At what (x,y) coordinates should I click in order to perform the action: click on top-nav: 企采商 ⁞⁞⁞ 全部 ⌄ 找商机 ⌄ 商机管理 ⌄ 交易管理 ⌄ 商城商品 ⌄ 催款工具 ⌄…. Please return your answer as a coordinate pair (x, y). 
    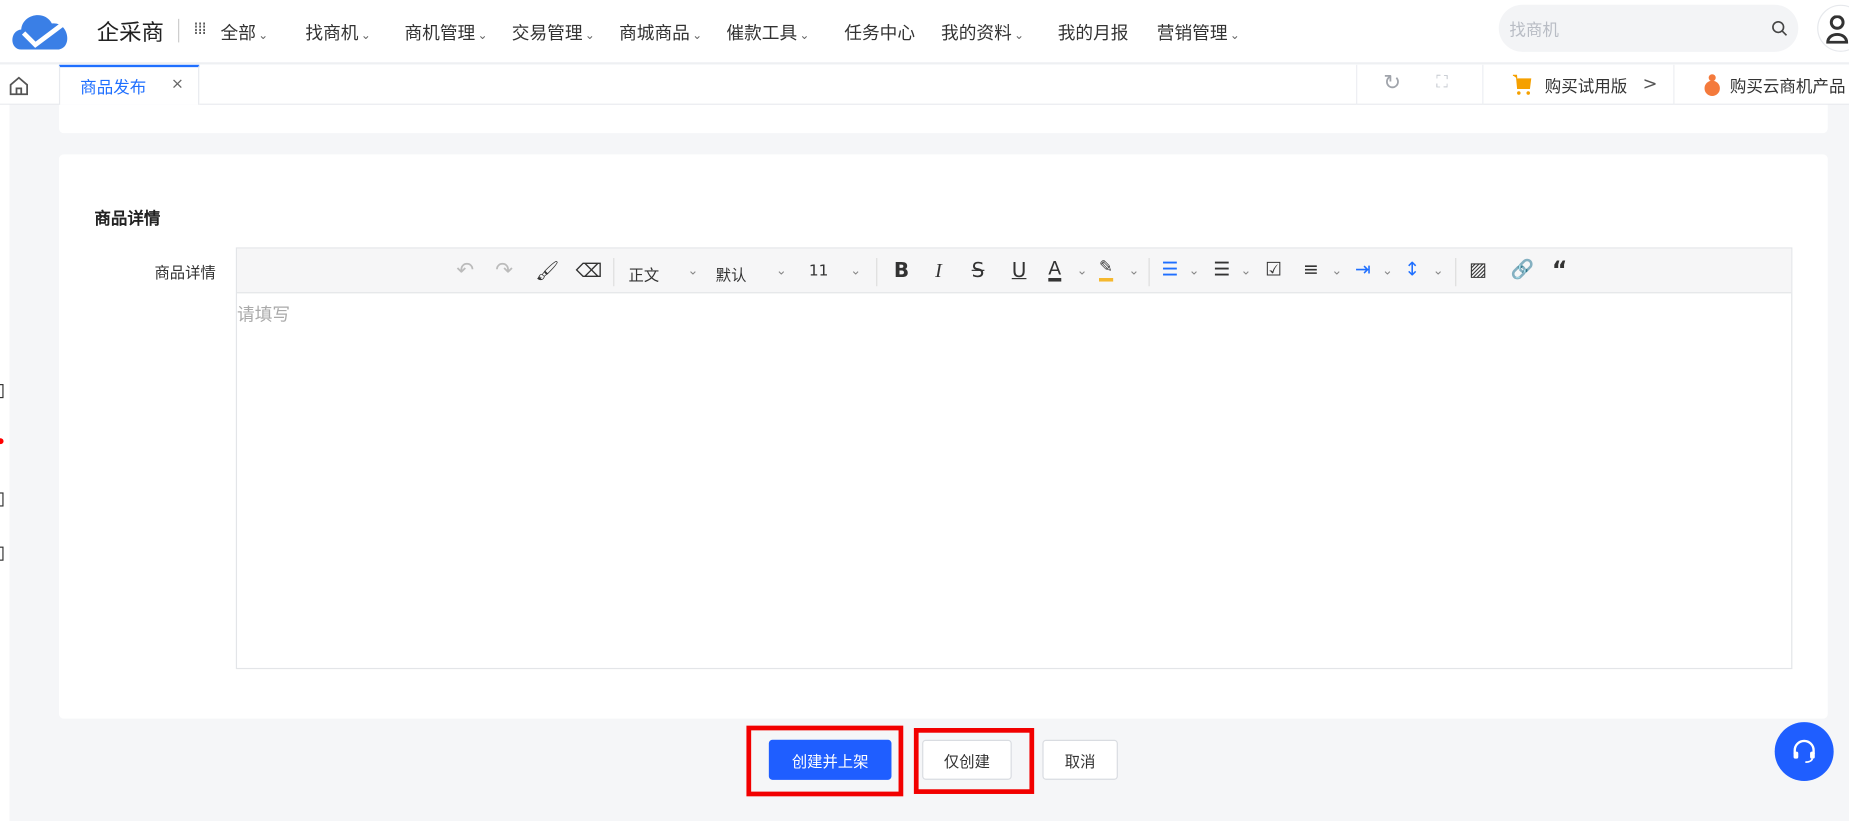
    Looking at the image, I should click on (924, 32).